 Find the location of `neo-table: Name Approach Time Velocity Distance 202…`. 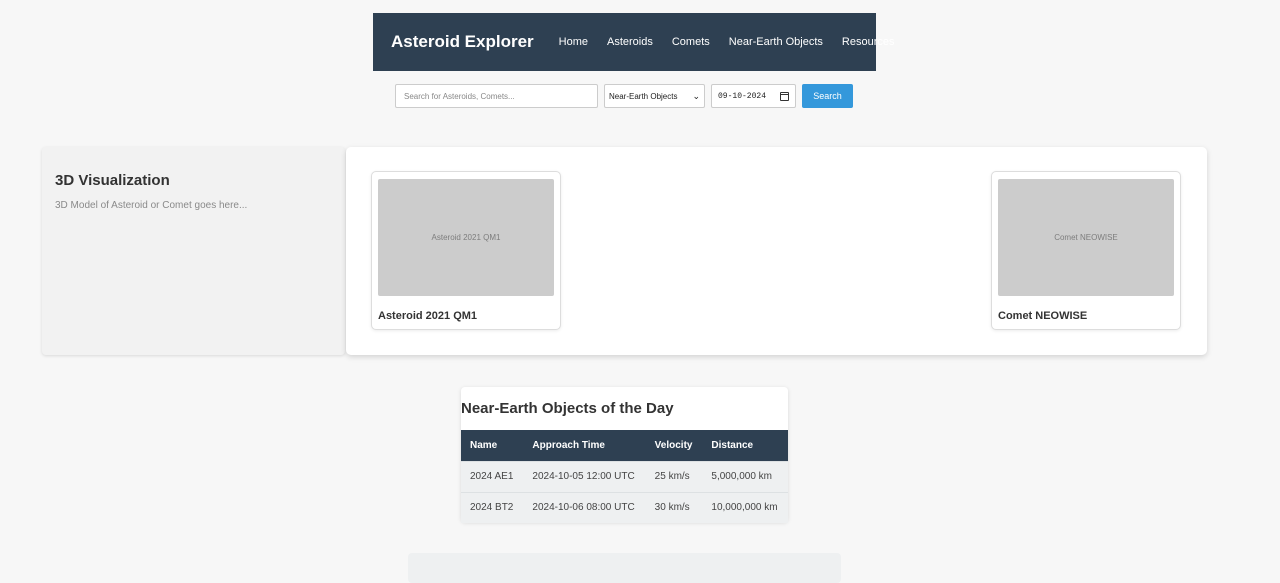

neo-table: Name Approach Time Velocity Distance 202… is located at coordinates (624, 476).